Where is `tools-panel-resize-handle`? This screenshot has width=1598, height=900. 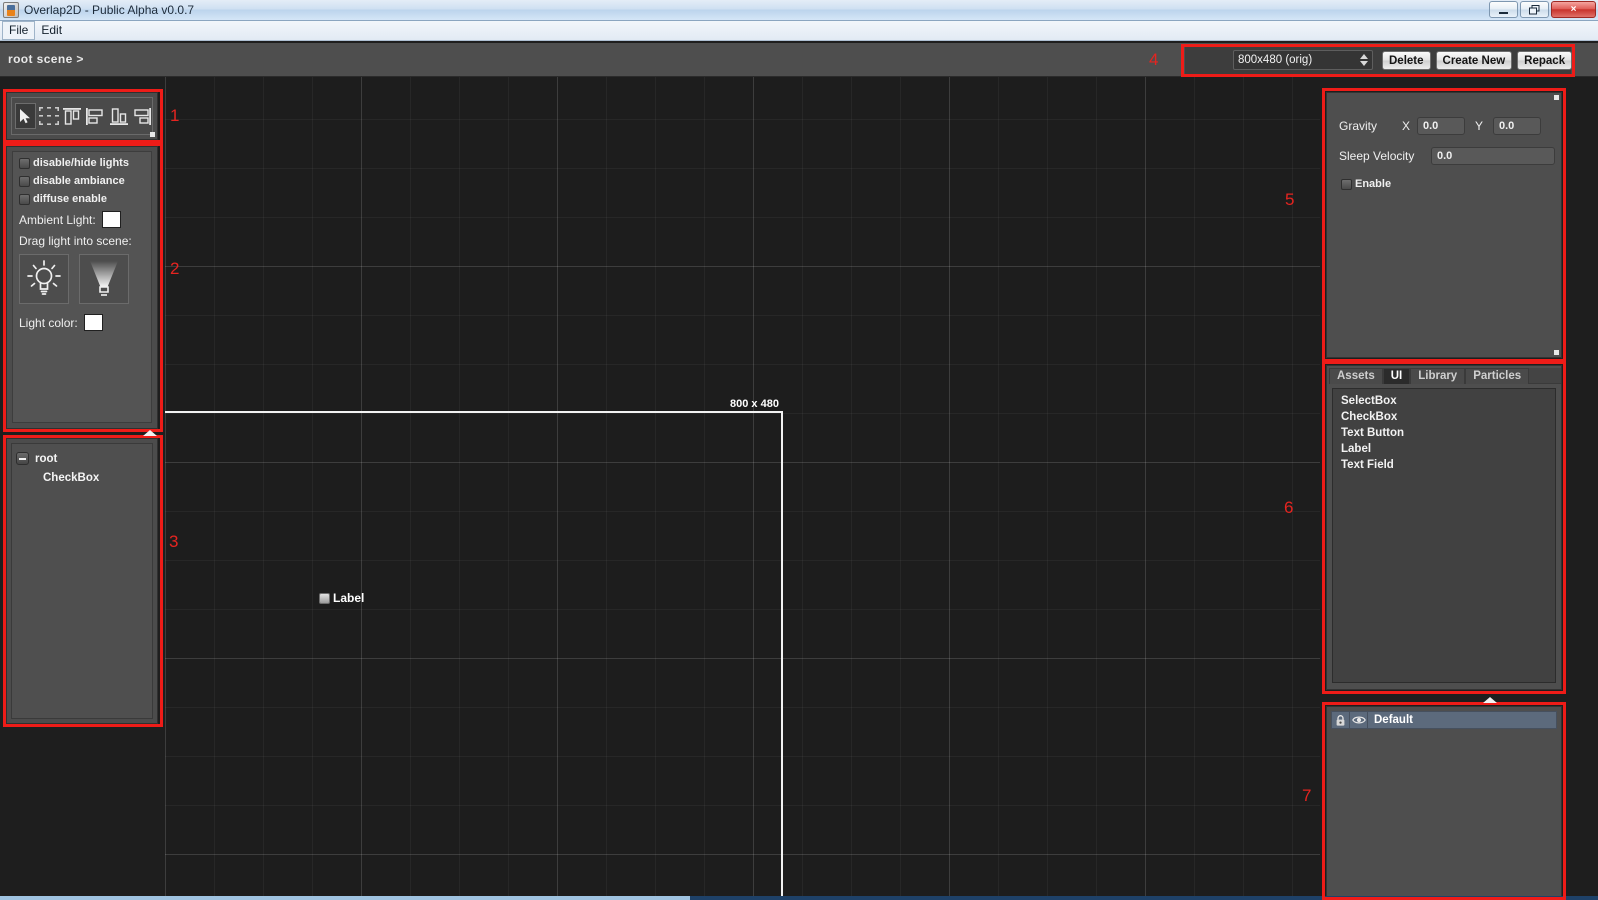
tools-panel-resize-handle is located at coordinates (152, 134).